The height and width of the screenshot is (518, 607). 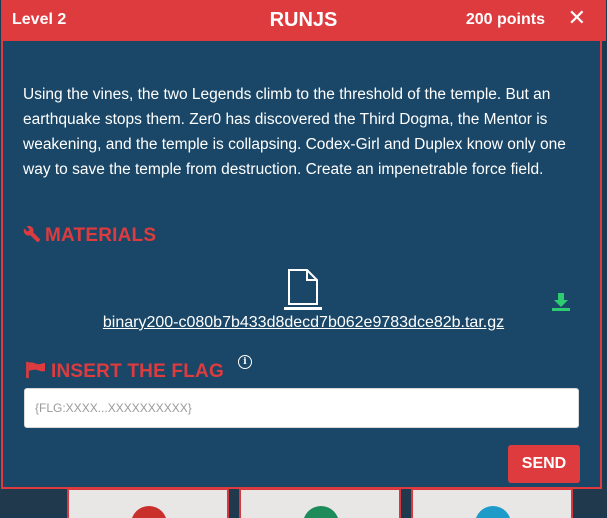 What do you see at coordinates (101, 235) in the screenshot?
I see `materials-title: MATERIALS` at bounding box center [101, 235].